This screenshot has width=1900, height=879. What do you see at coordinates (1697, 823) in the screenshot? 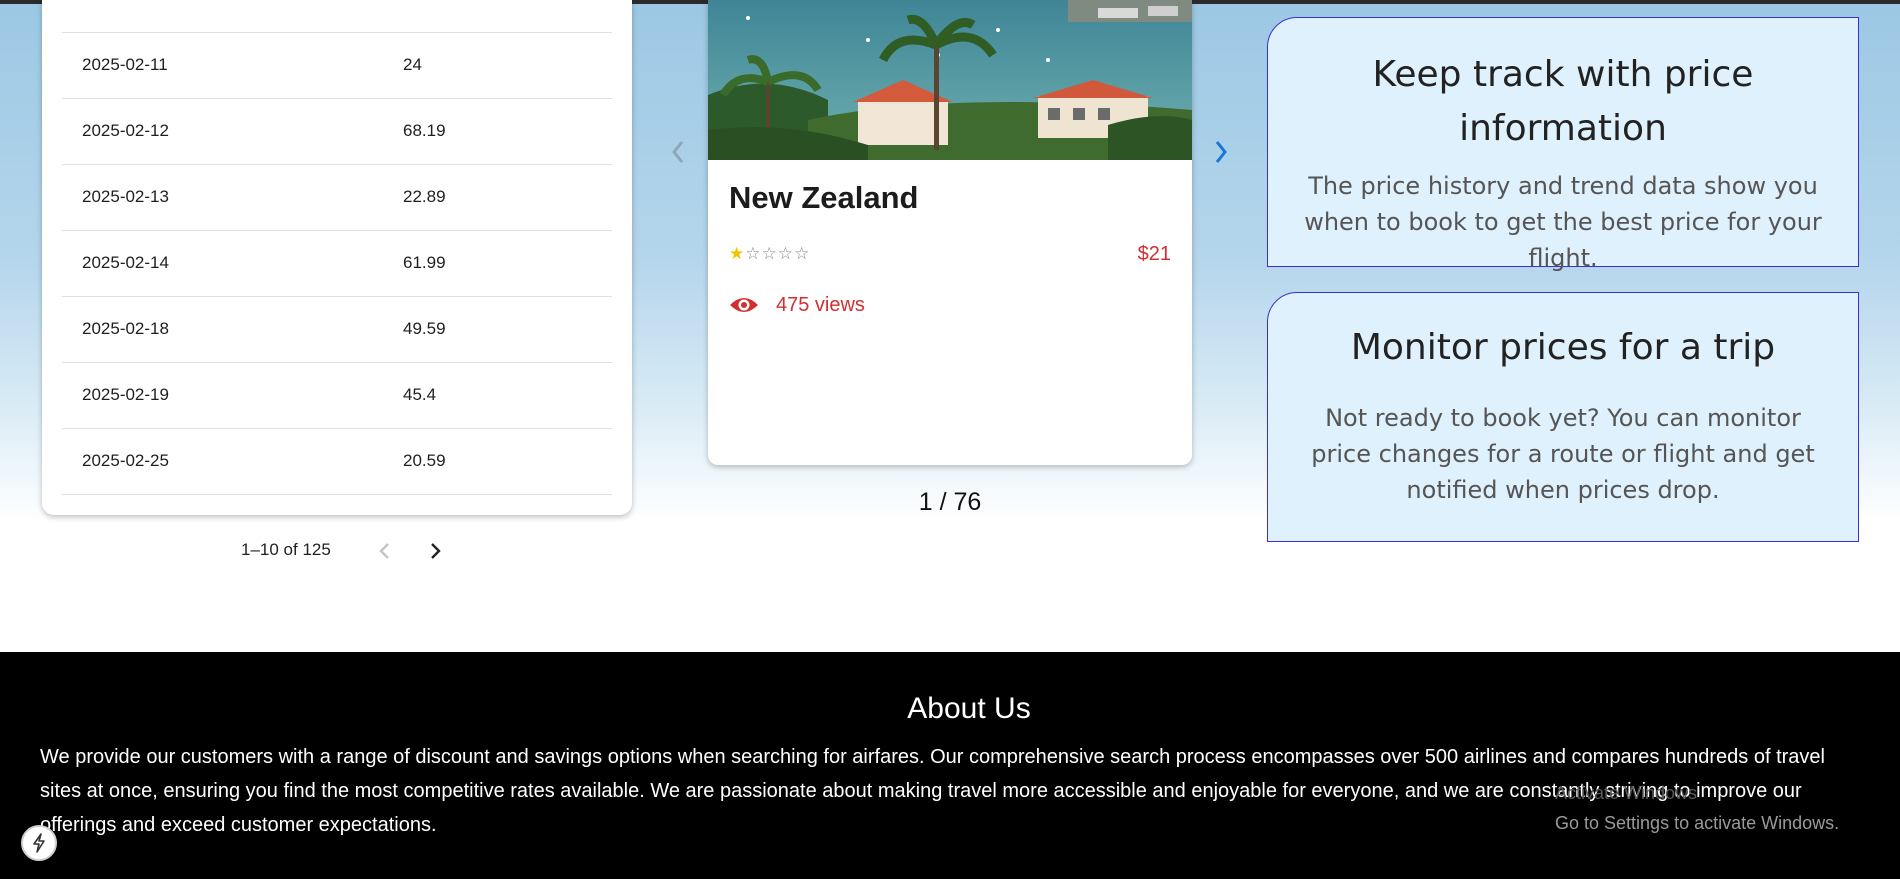
I see `activation-subtitle: Go to Settings to activate Windows.` at bounding box center [1697, 823].